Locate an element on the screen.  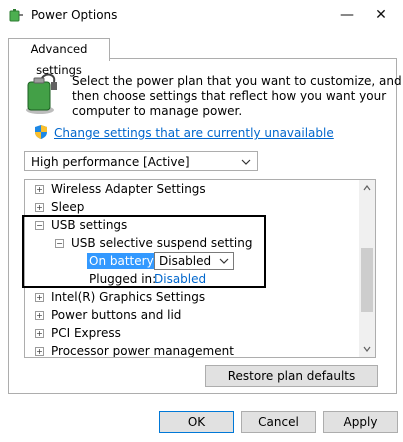
minimize-icon: — is located at coordinates (347, 15).